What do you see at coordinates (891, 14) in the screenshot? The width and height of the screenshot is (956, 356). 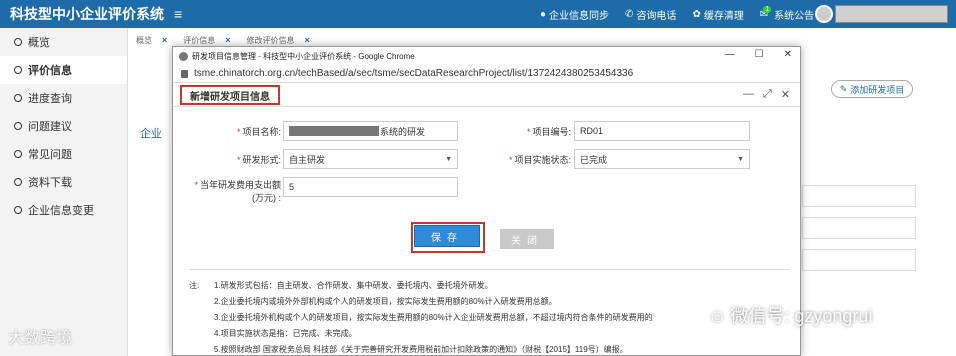 I see `user-name-redacted` at bounding box center [891, 14].